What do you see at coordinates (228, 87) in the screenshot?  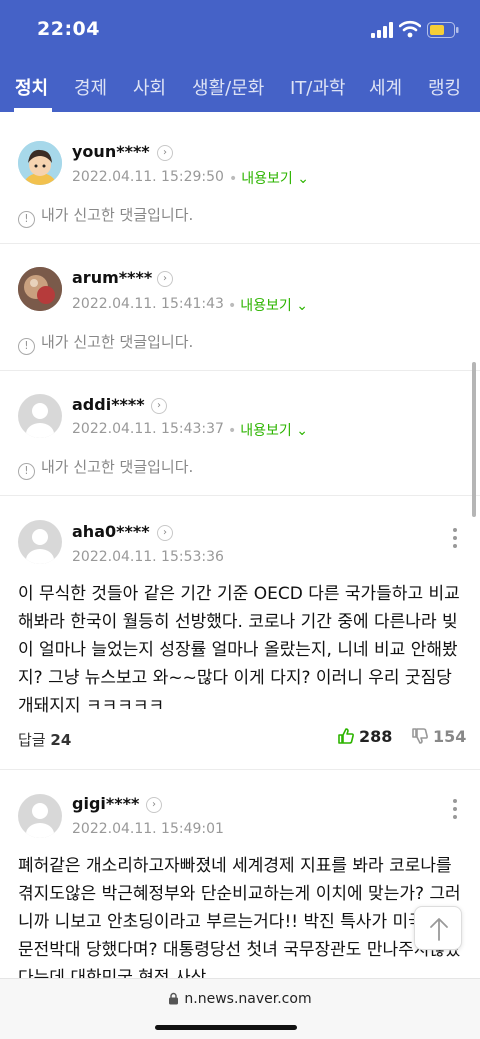 I see `tab-life-culture: 생활/문화` at bounding box center [228, 87].